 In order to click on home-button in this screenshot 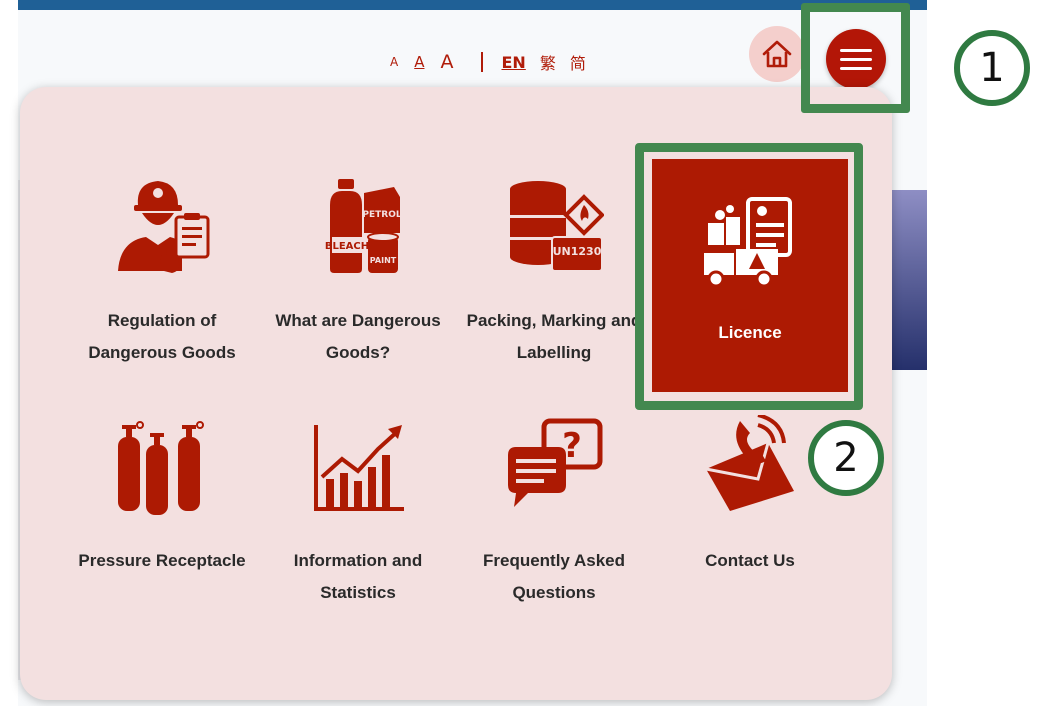, I will do `click(777, 54)`.